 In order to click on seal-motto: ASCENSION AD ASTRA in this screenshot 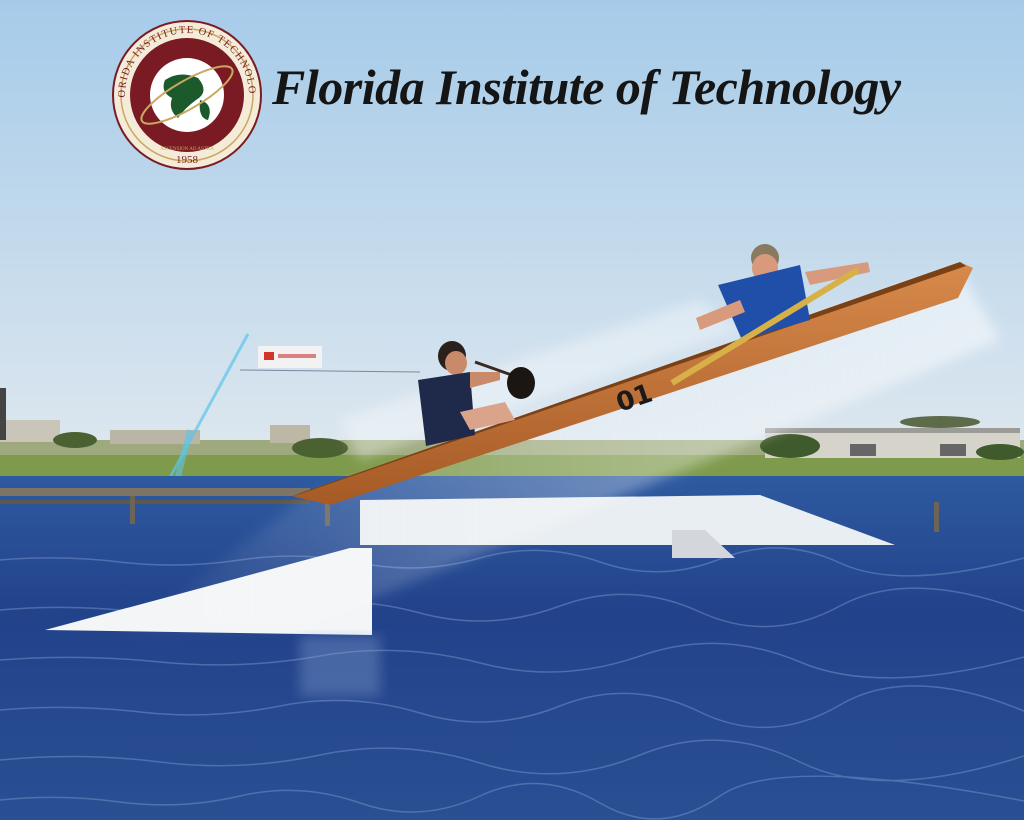, I will do `click(187, 149)`.